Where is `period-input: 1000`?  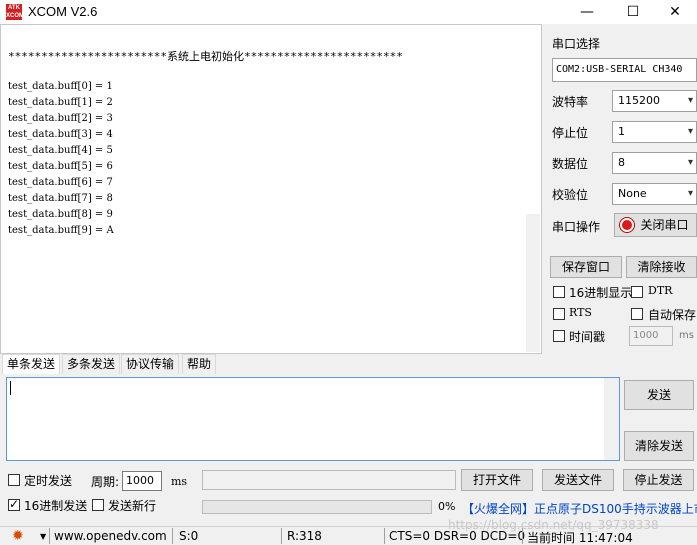 period-input: 1000 is located at coordinates (142, 481).